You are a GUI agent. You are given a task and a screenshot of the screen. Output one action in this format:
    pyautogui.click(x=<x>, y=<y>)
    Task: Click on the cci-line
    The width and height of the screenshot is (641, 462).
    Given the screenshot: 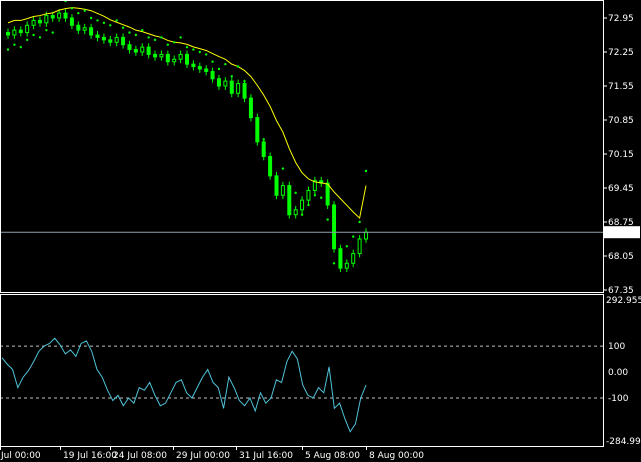 What is the action you would take?
    pyautogui.click(x=184, y=385)
    